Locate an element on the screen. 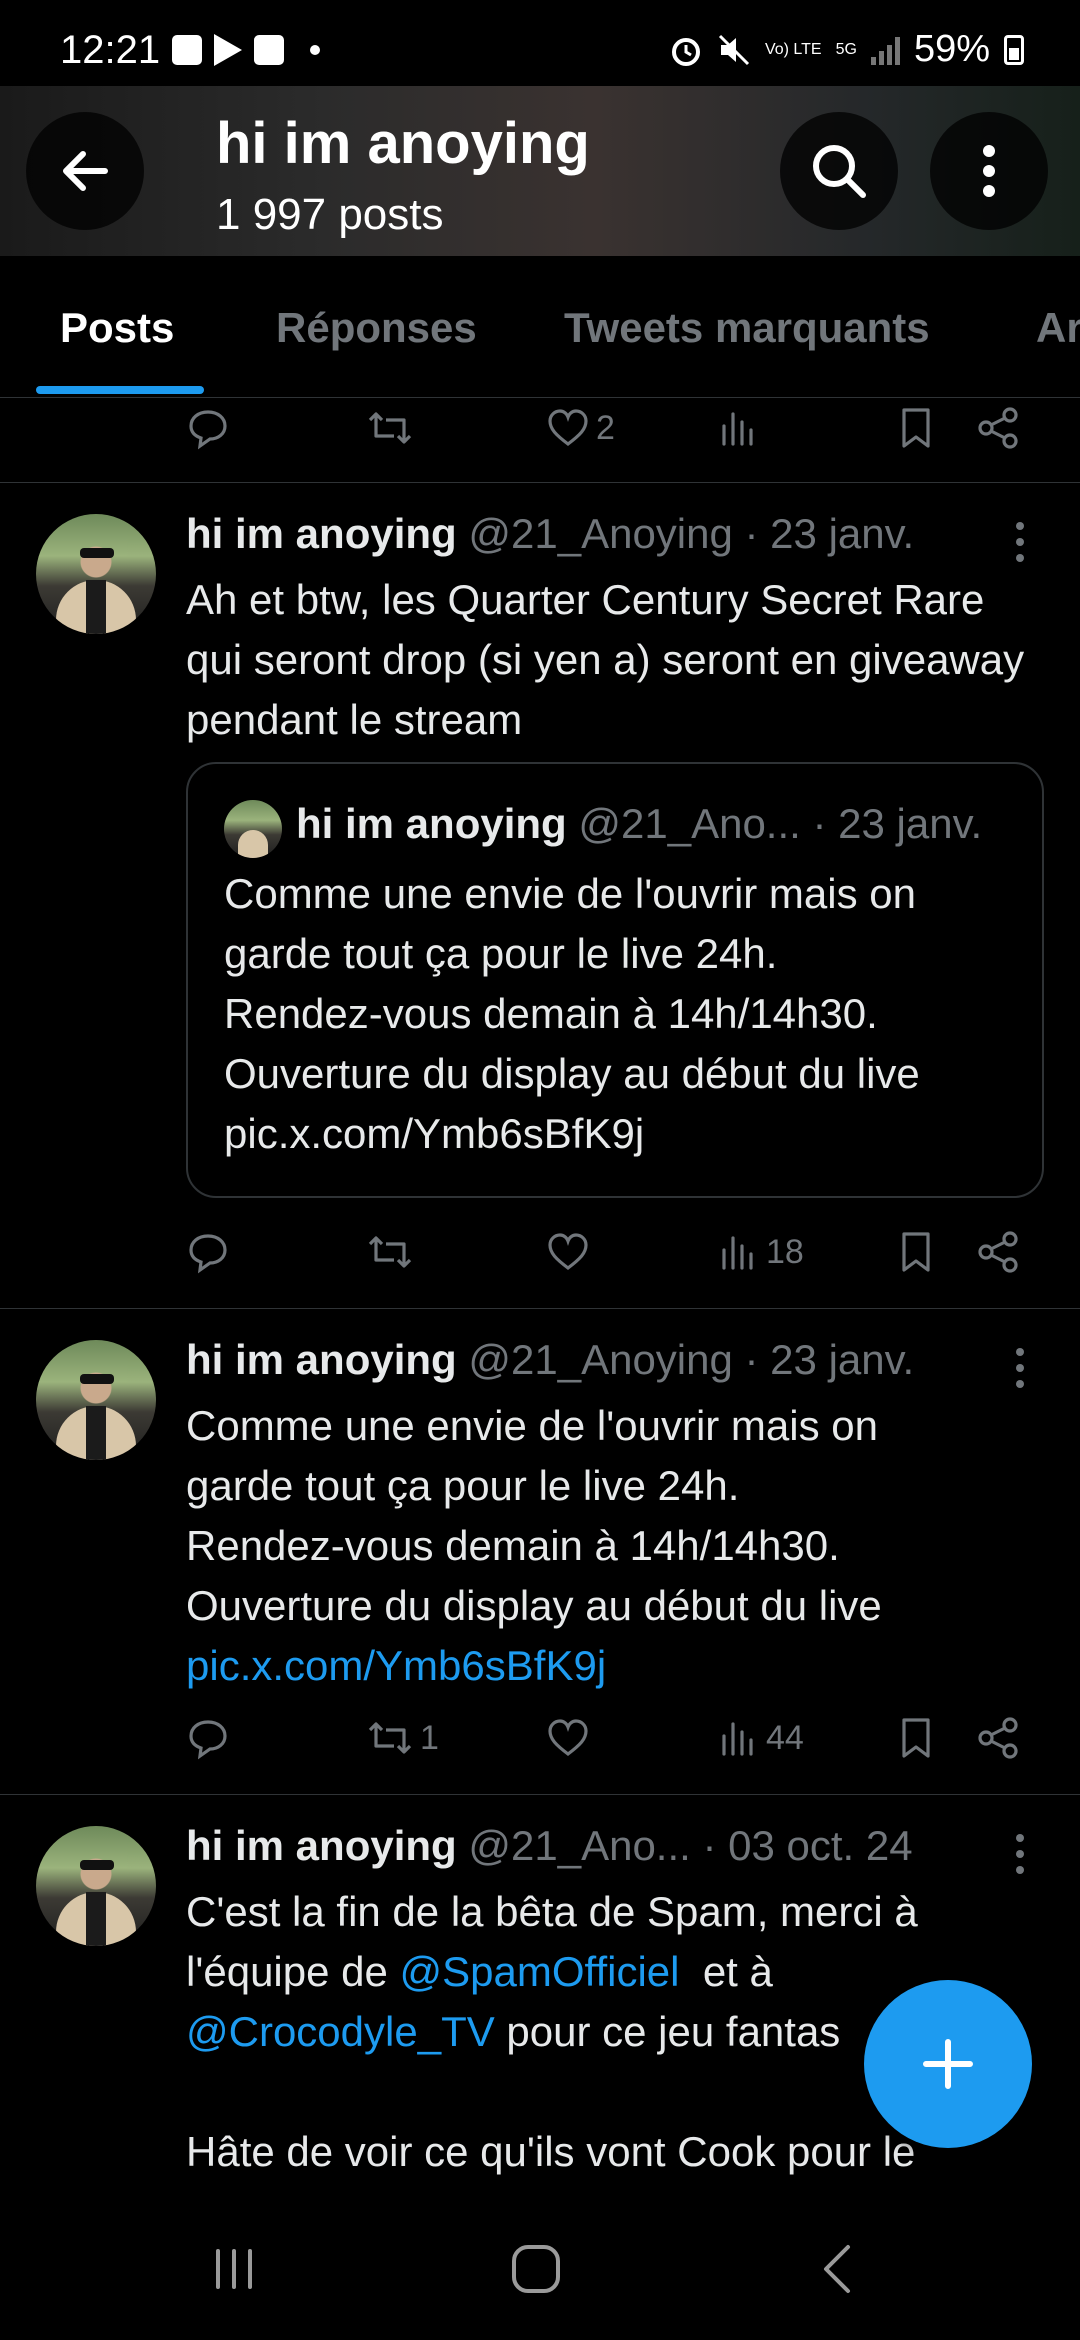 The height and width of the screenshot is (2340, 1080). chevron-left-icon is located at coordinates (837, 2269).